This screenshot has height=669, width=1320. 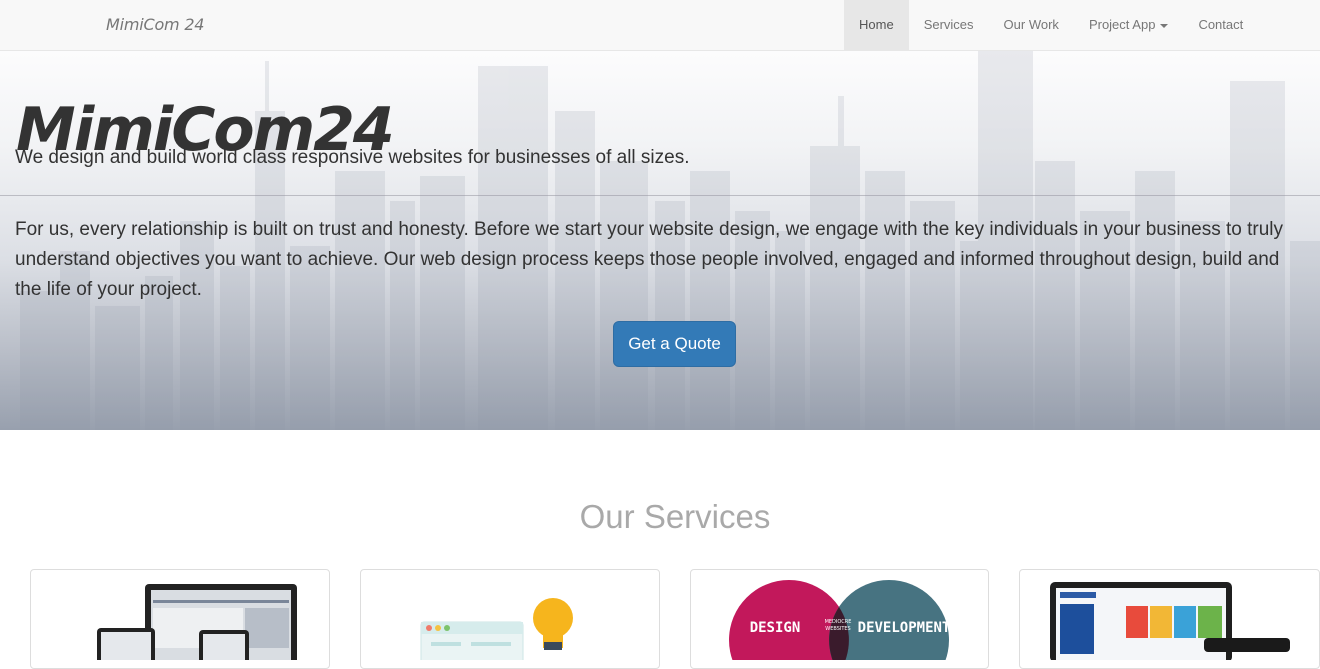 What do you see at coordinates (1122, 24) in the screenshot?
I see `nav-project-app-label: Project App` at bounding box center [1122, 24].